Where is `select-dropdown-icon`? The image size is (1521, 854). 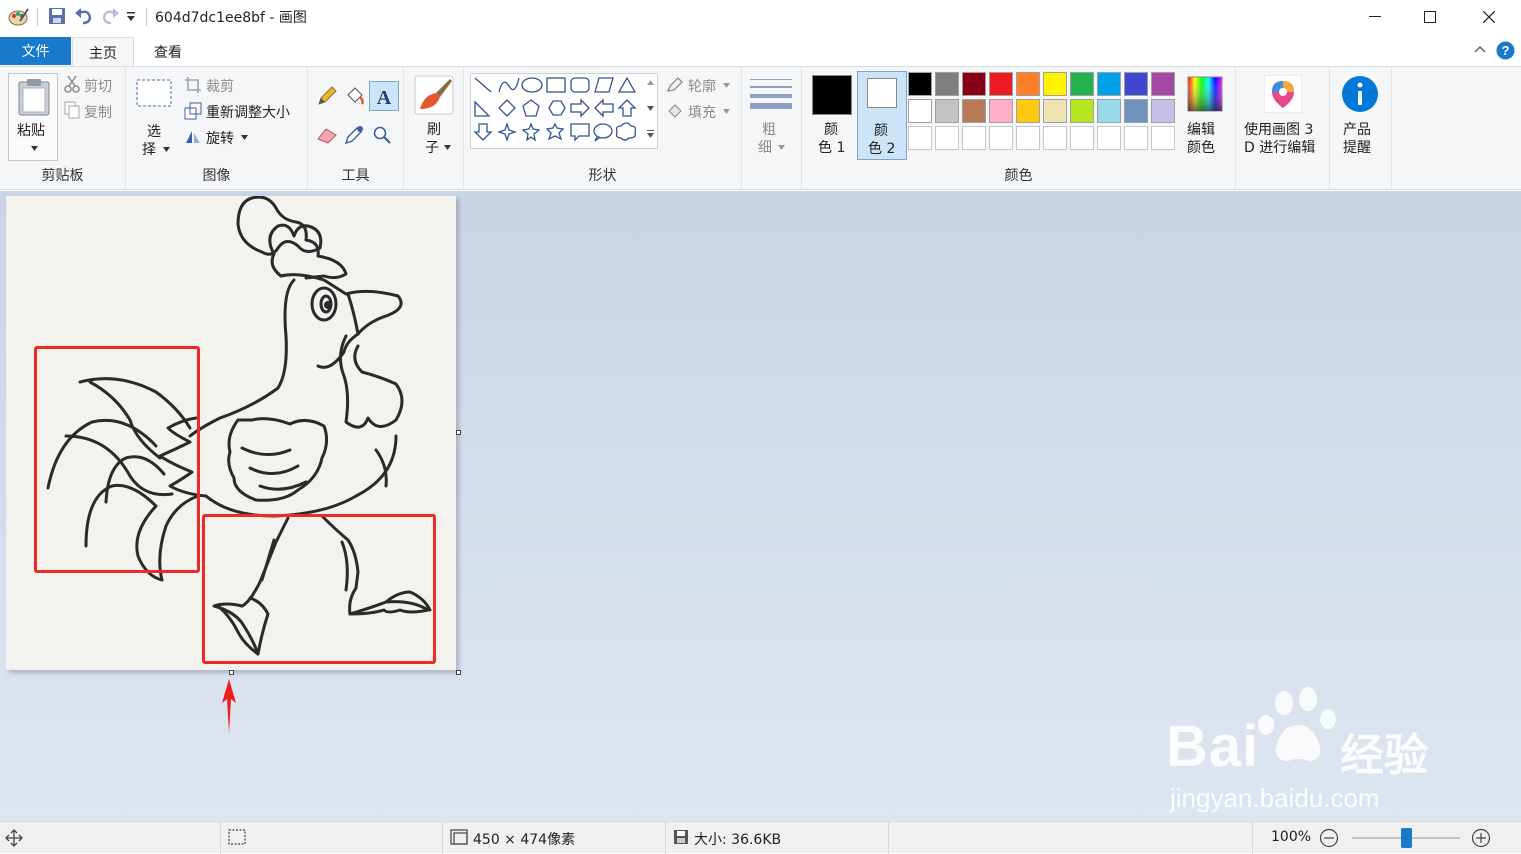
select-dropdown-icon is located at coordinates (166, 149).